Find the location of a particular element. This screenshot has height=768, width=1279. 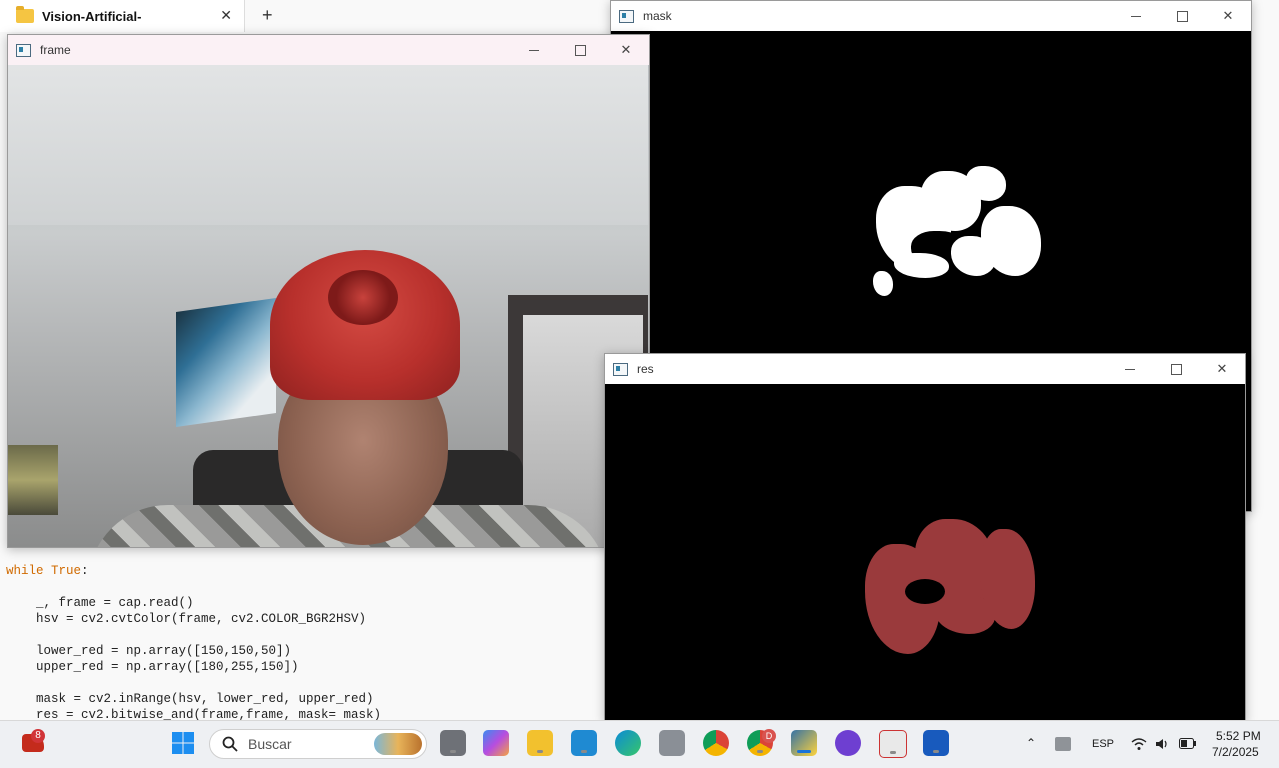

battery-icon is located at coordinates (1188, 743).